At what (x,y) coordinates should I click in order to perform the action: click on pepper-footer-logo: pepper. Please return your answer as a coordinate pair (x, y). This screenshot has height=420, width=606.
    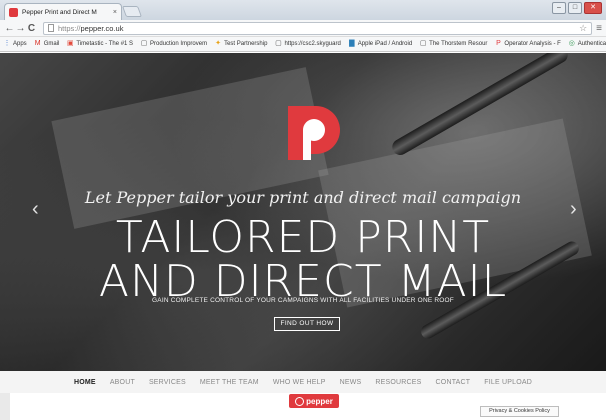
    Looking at the image, I should click on (314, 401).